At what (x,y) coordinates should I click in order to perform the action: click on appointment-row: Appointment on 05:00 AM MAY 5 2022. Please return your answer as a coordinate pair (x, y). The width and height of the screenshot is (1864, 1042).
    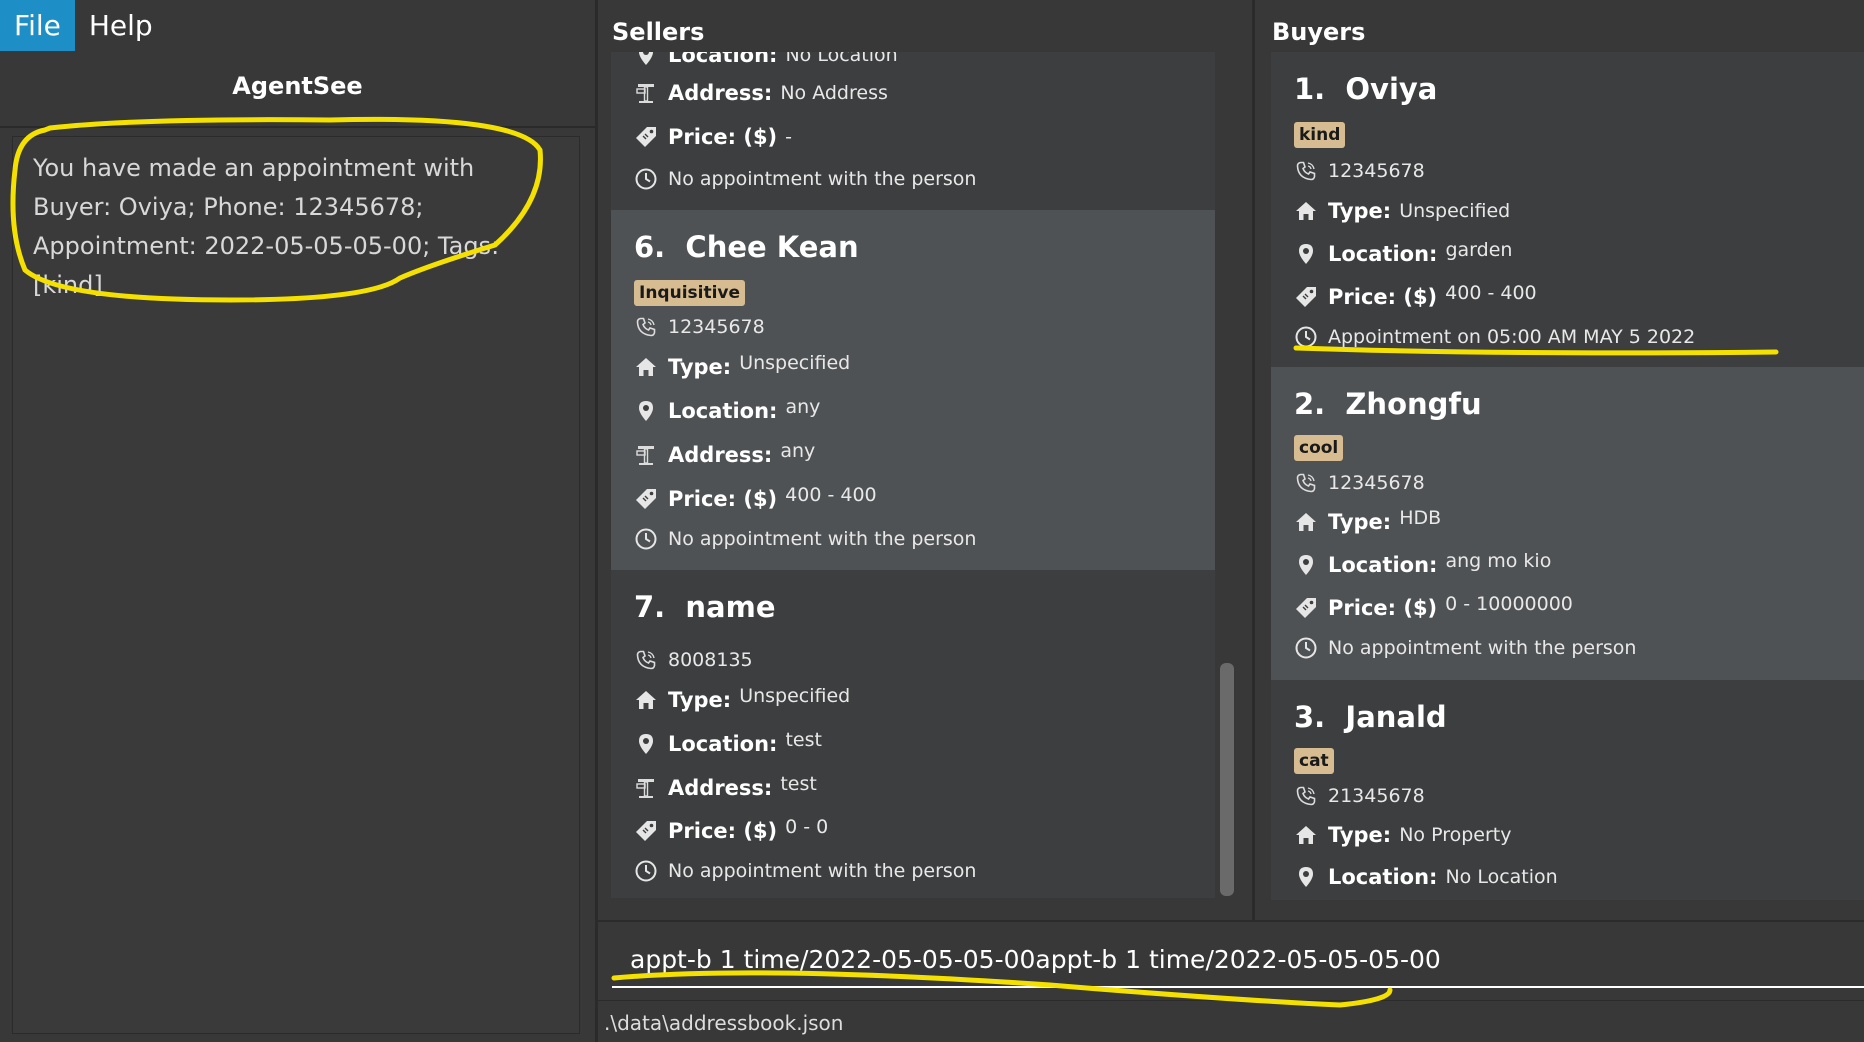
    Looking at the image, I should click on (1494, 337).